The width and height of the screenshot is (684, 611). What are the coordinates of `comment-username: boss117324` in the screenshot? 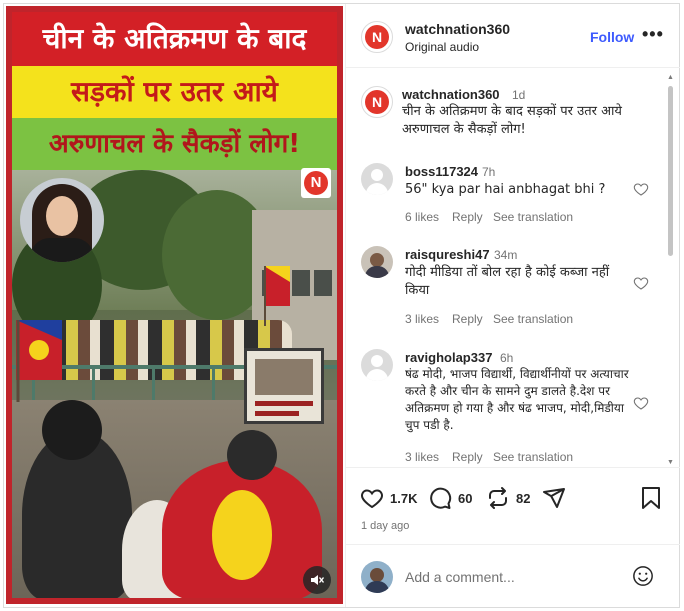 It's located at (441, 171).